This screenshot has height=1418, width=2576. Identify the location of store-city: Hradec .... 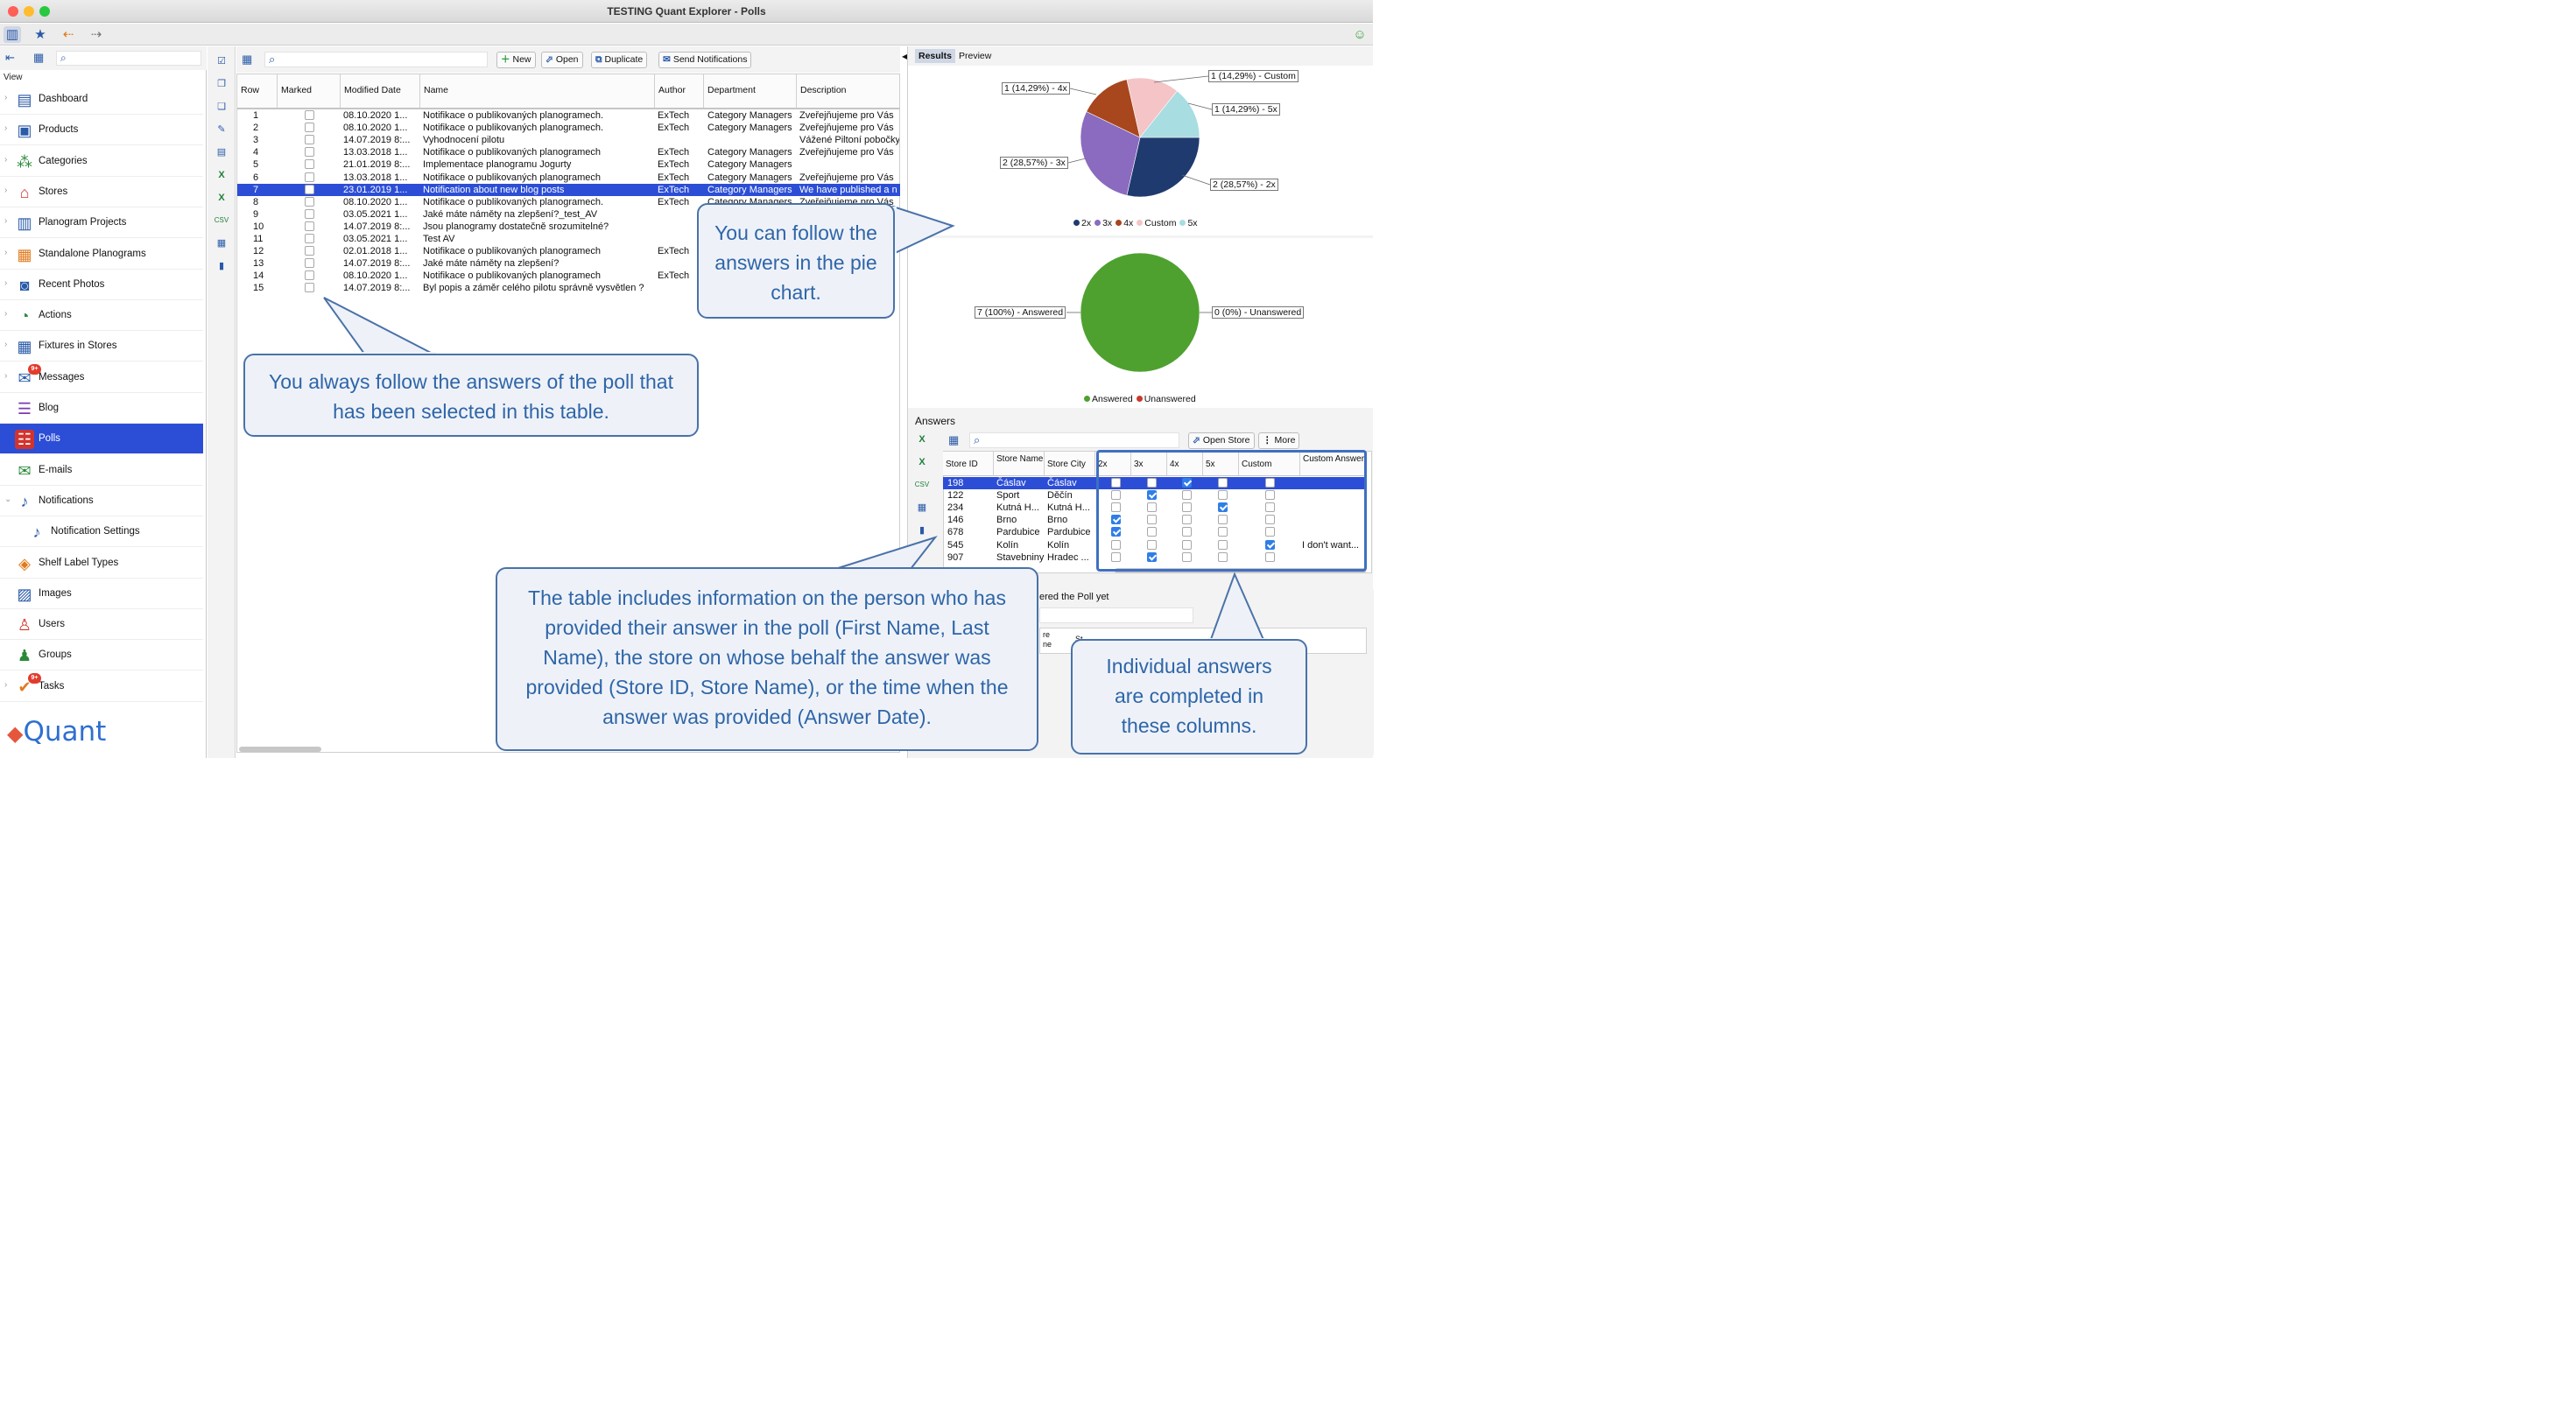
(1068, 557).